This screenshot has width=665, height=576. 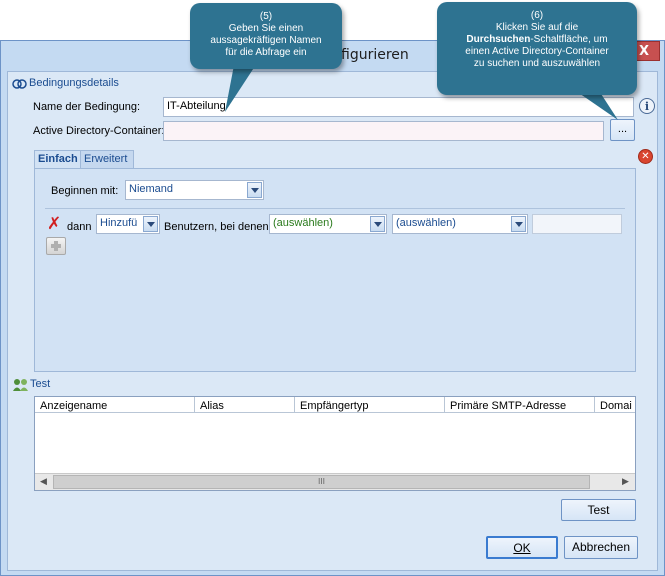 I want to click on start-with-label: Beginnen mit:, so click(x=85, y=191).